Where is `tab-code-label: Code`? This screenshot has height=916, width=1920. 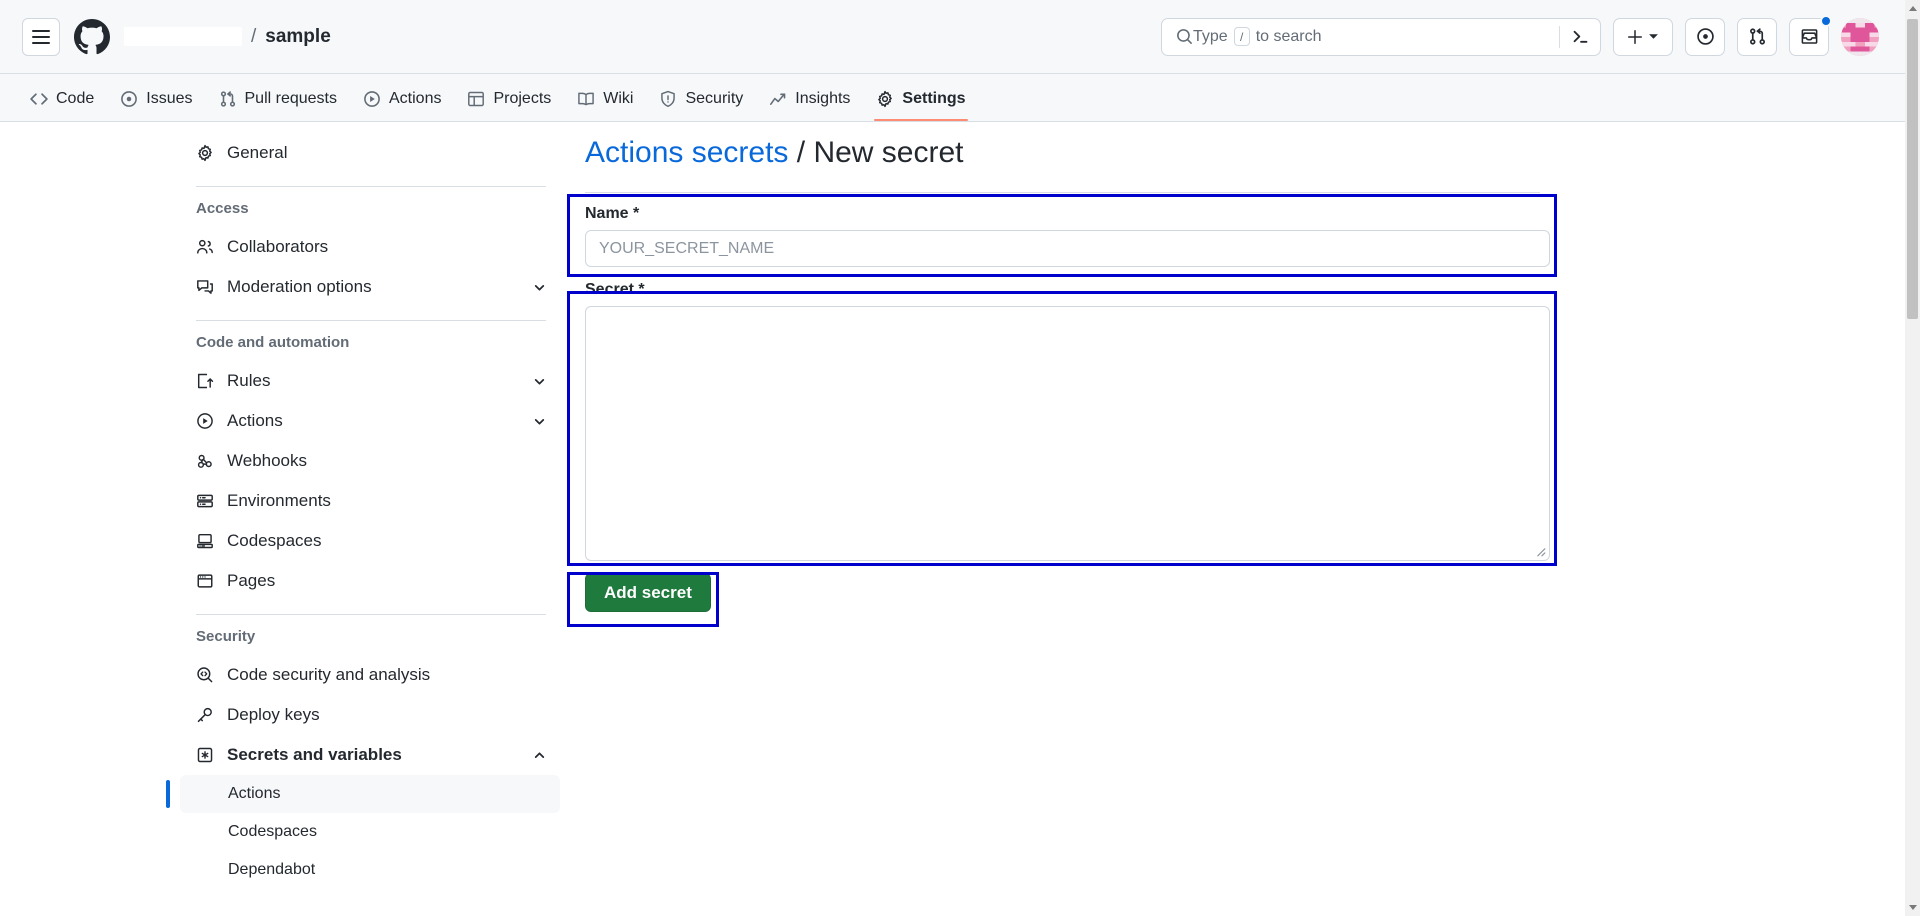
tab-code-label: Code is located at coordinates (75, 98).